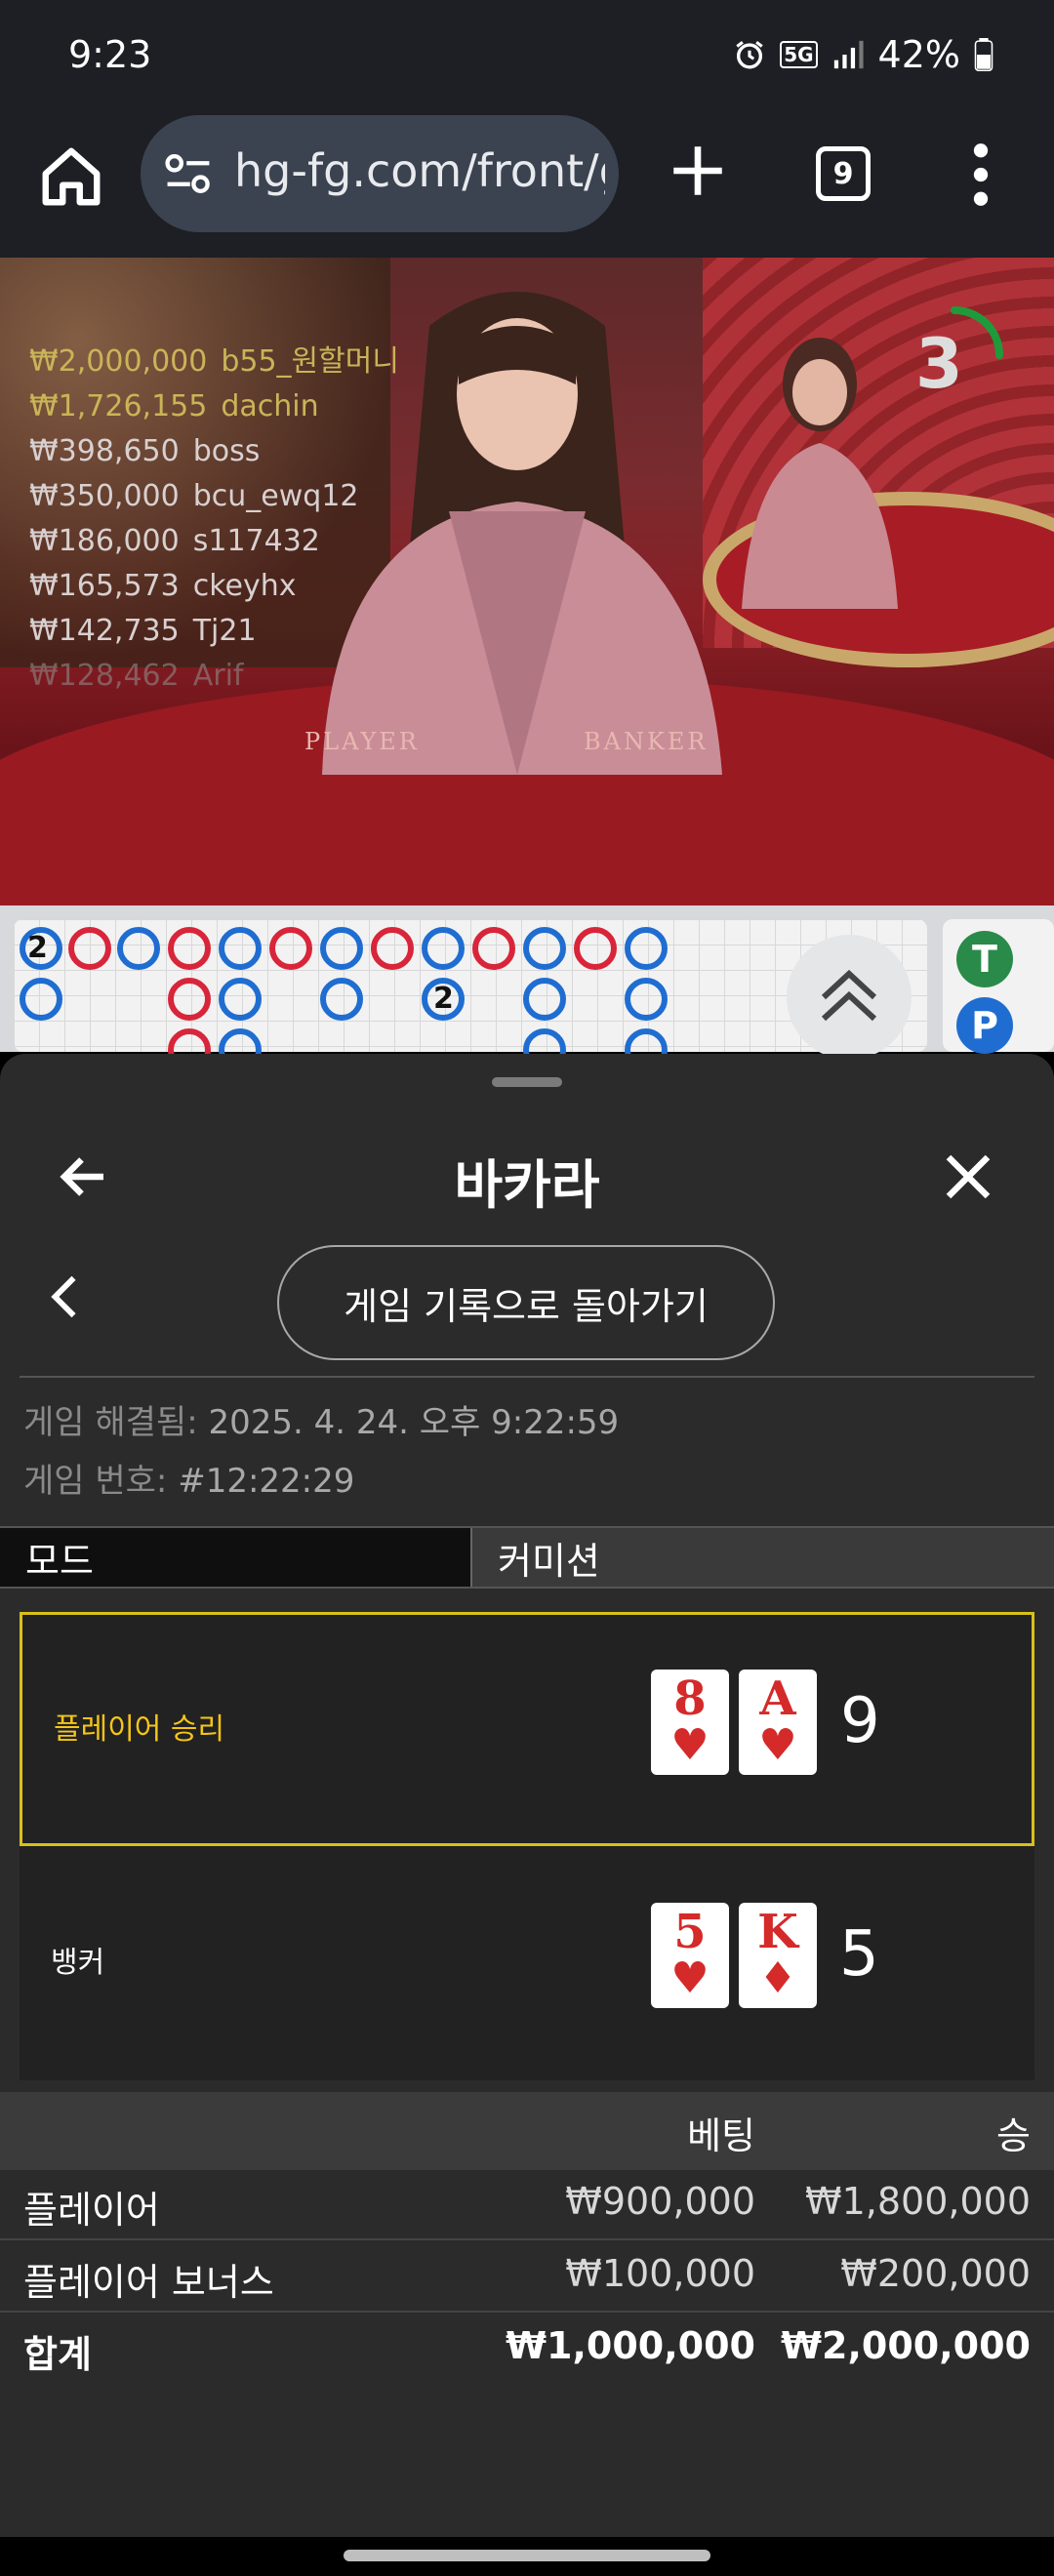 The height and width of the screenshot is (2576, 1054). Describe the element at coordinates (136, 676) in the screenshot. I see `leaderboard-row: ₩128,462 Arif` at that location.